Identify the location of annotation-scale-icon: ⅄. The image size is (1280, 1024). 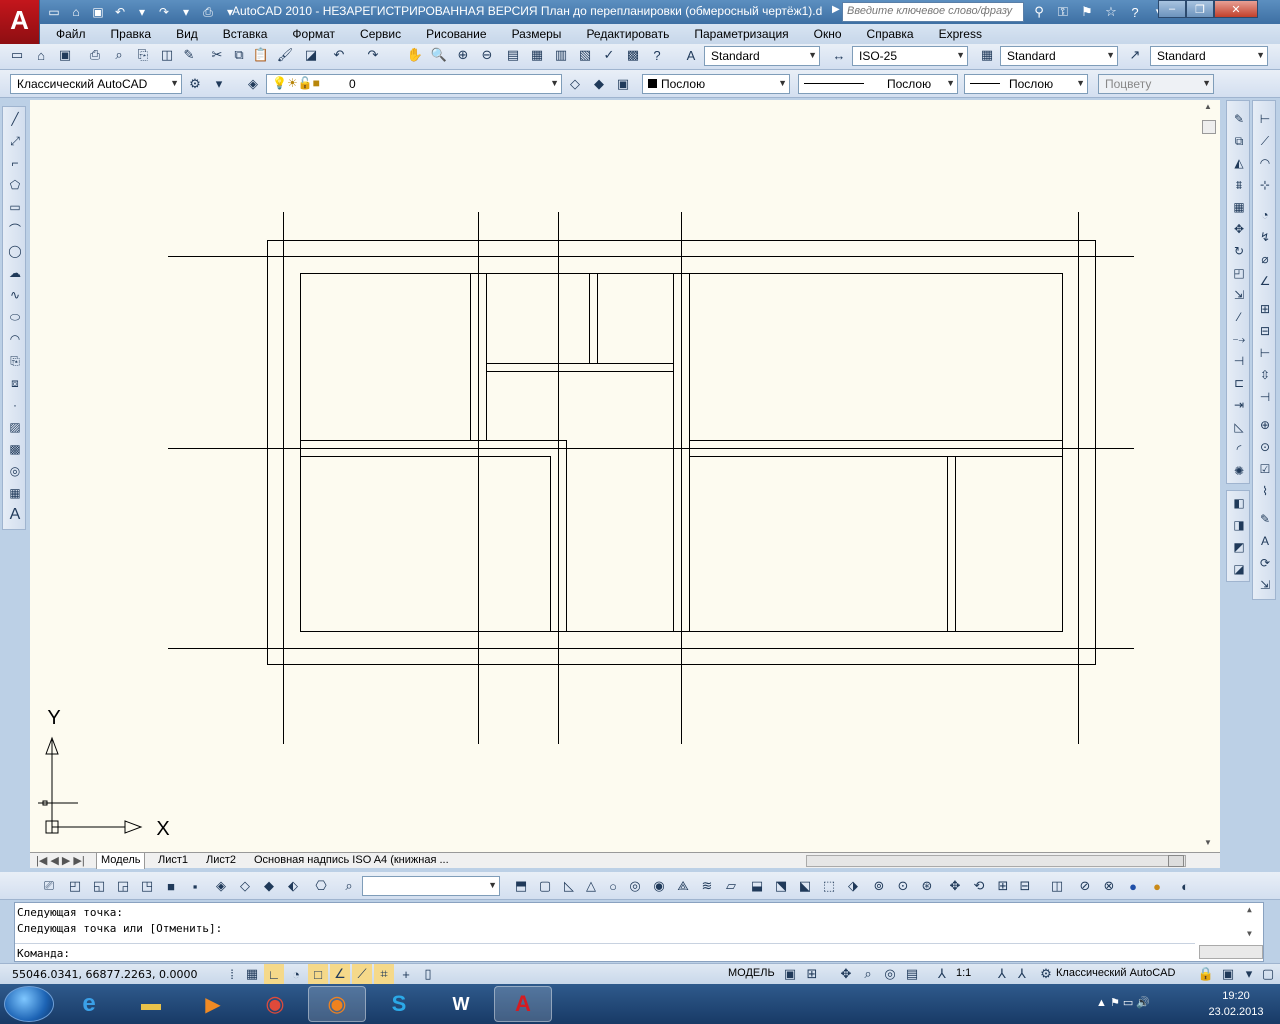
(942, 974).